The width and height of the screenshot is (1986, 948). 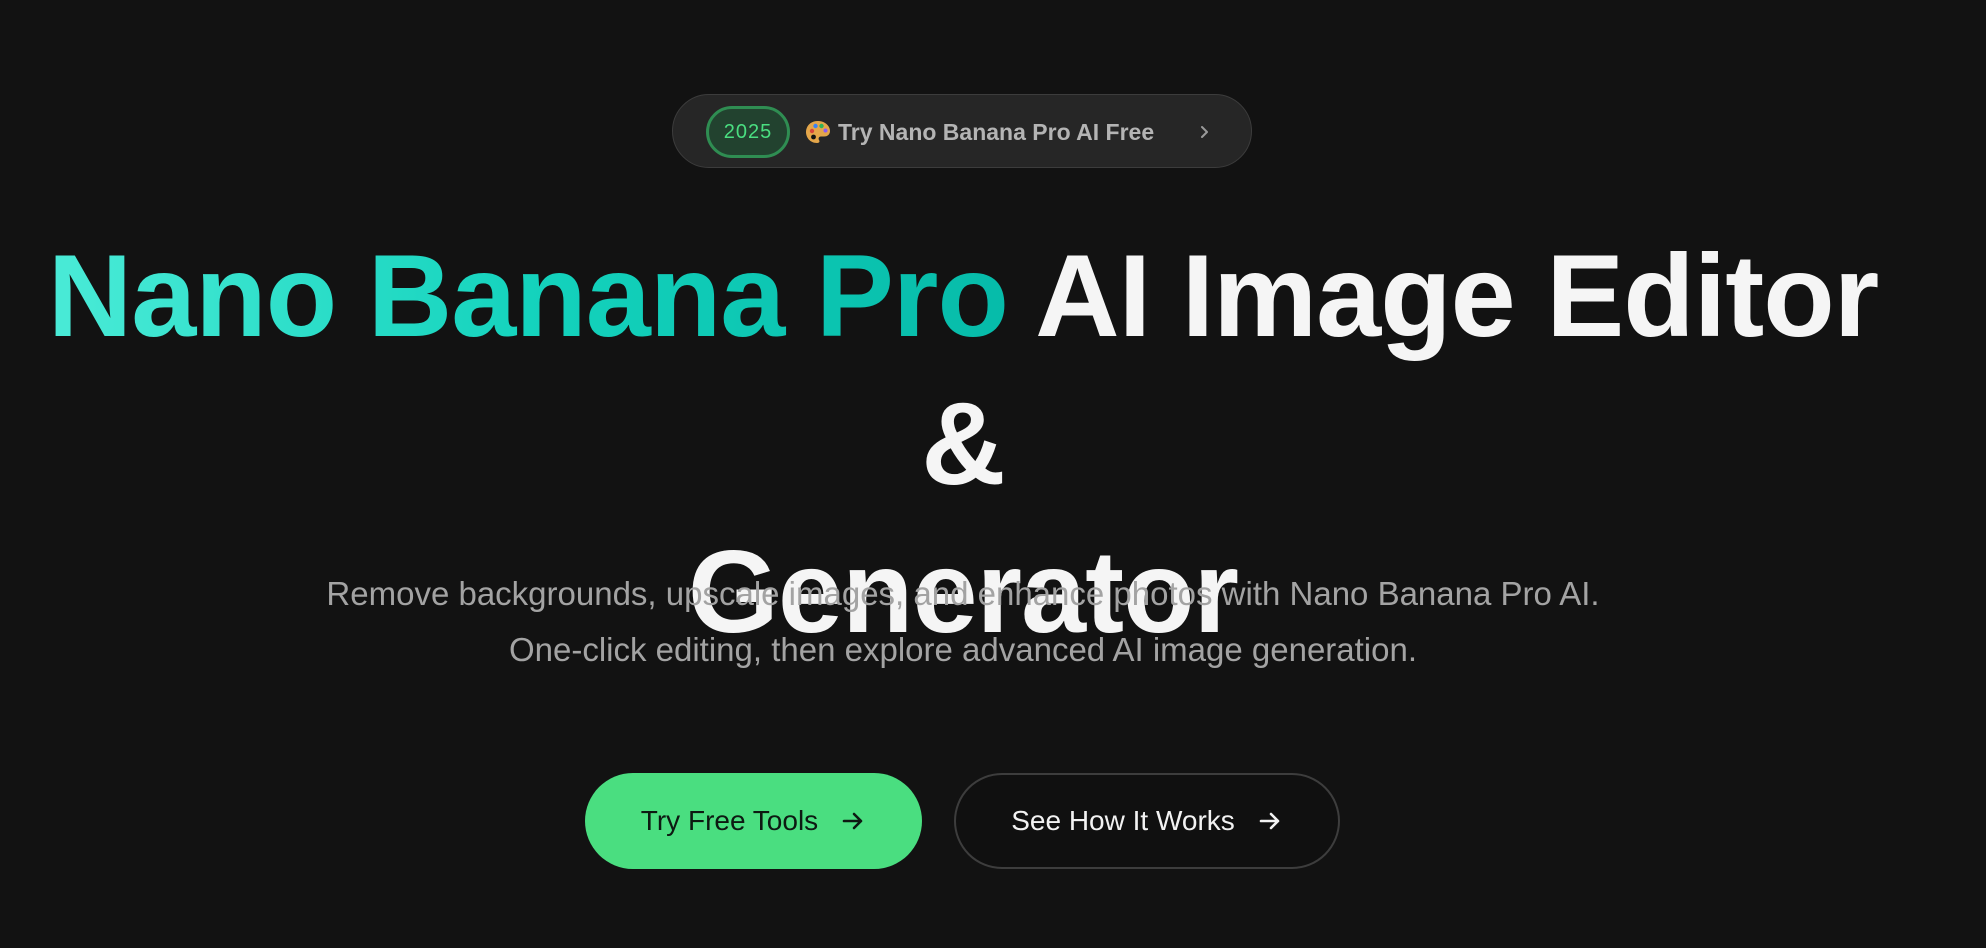 I want to click on see-how-it-works-button: See How It Works, so click(x=1147, y=821).